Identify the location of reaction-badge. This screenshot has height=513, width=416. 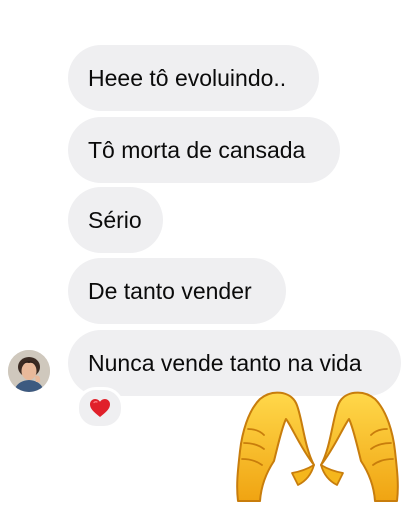
(100, 408).